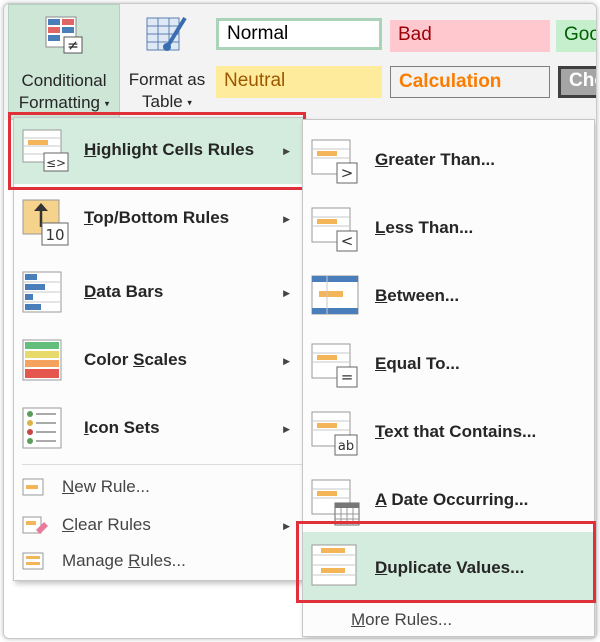  I want to click on style-normal: Normal, so click(299, 34).